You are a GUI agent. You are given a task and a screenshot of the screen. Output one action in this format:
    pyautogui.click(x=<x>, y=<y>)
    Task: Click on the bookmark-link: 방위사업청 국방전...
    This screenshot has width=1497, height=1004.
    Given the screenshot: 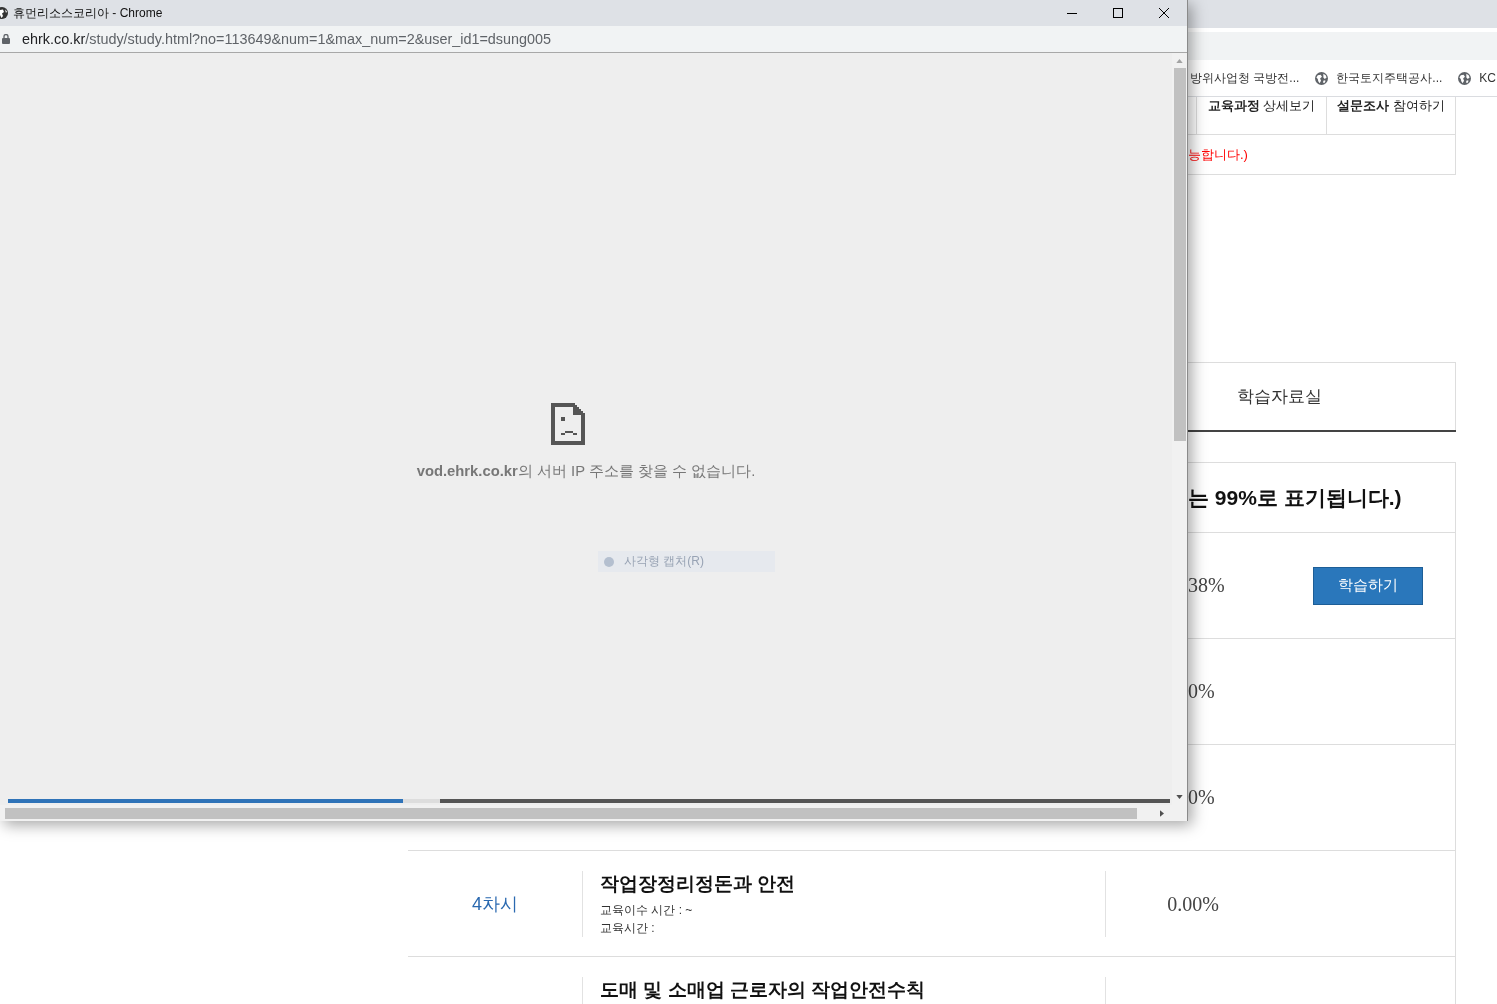 What is the action you would take?
    pyautogui.click(x=1245, y=78)
    